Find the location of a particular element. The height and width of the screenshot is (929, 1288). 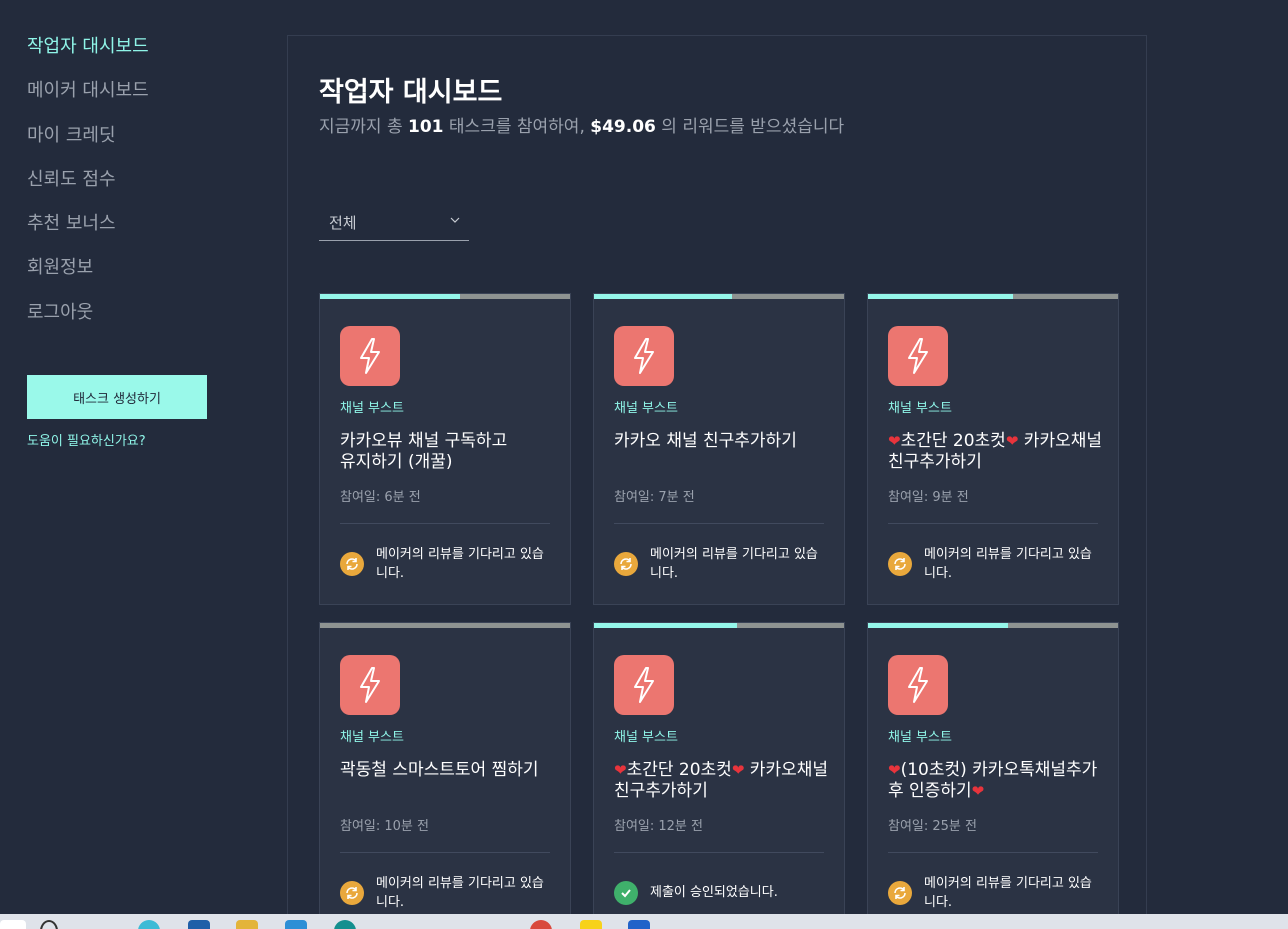

create-task-button: 태스크 생성하기 is located at coordinates (117, 397).